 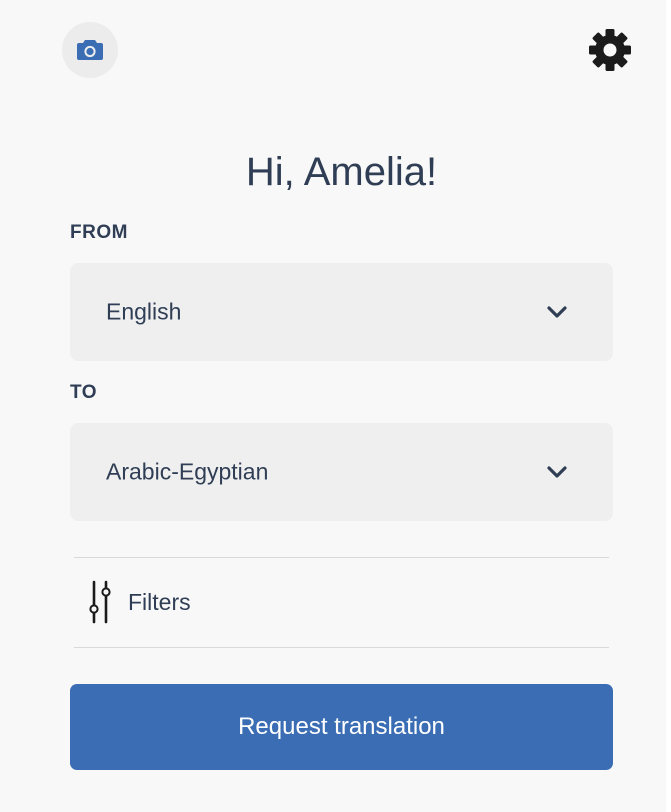 I want to click on gear-icon, so click(x=610, y=50).